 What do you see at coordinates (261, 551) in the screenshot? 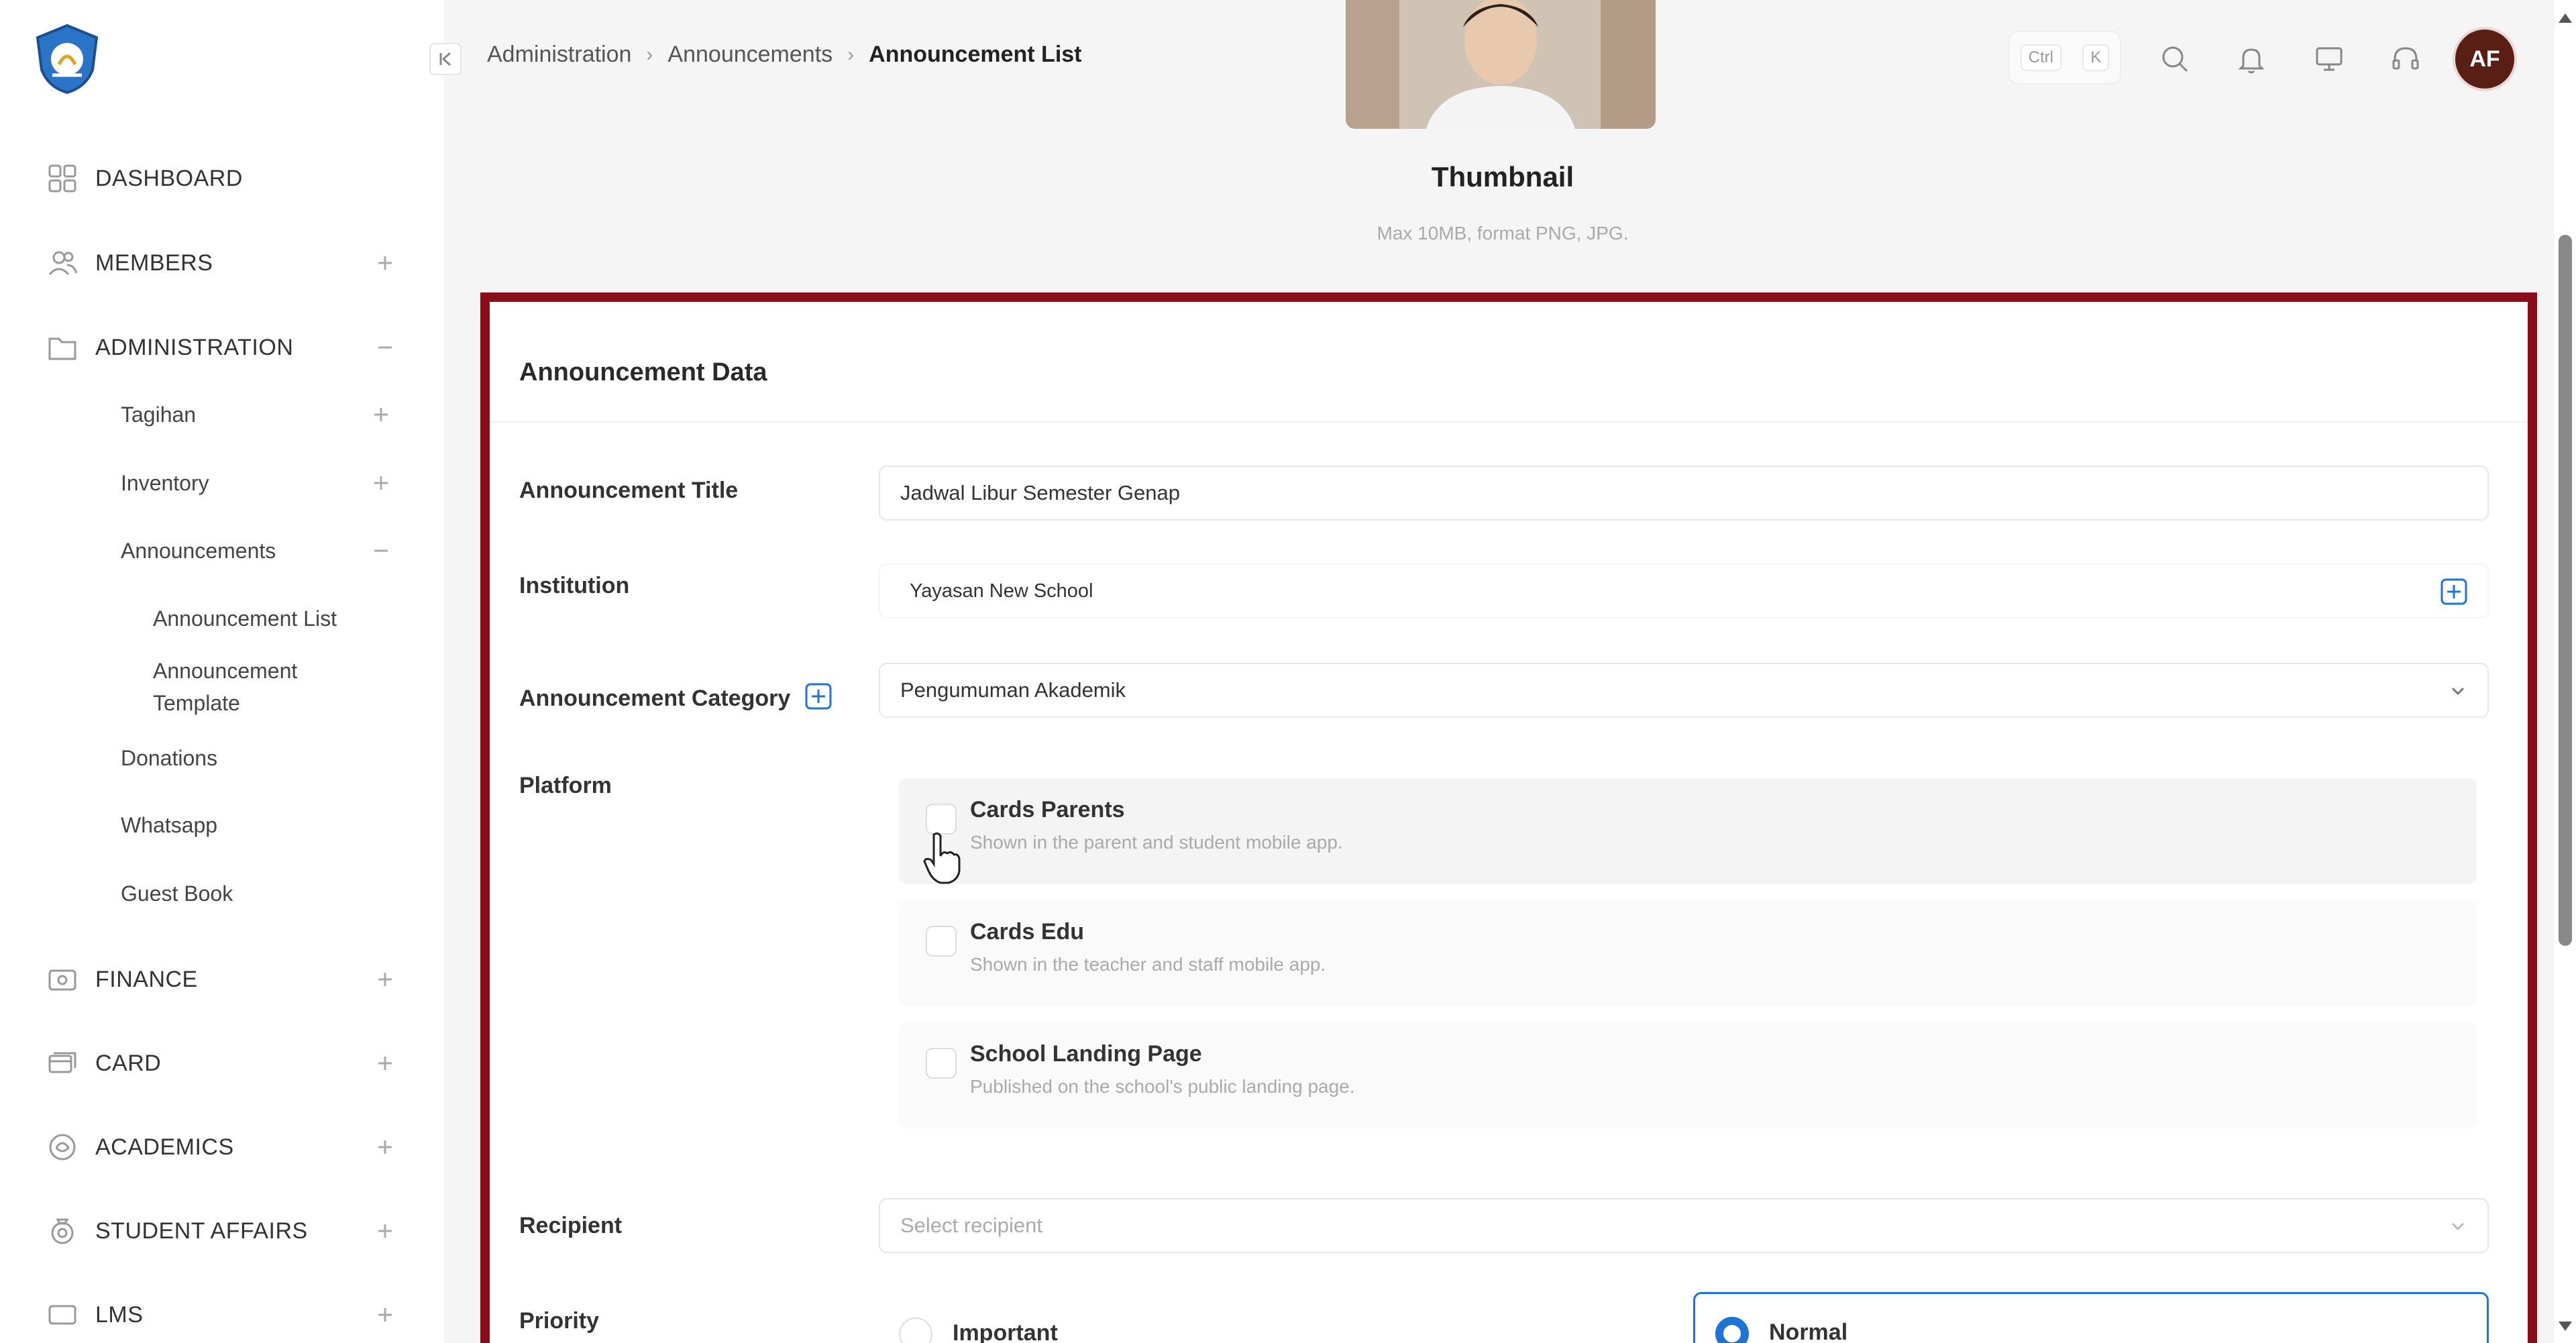
I see `sidebar-item-announcements: Announcements` at bounding box center [261, 551].